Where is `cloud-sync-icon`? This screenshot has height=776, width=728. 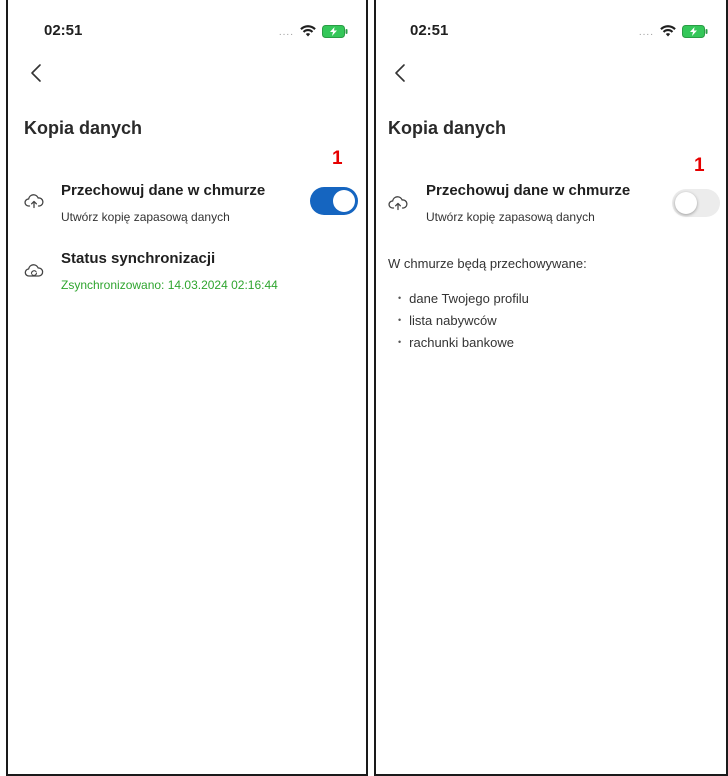
cloud-sync-icon is located at coordinates (34, 271).